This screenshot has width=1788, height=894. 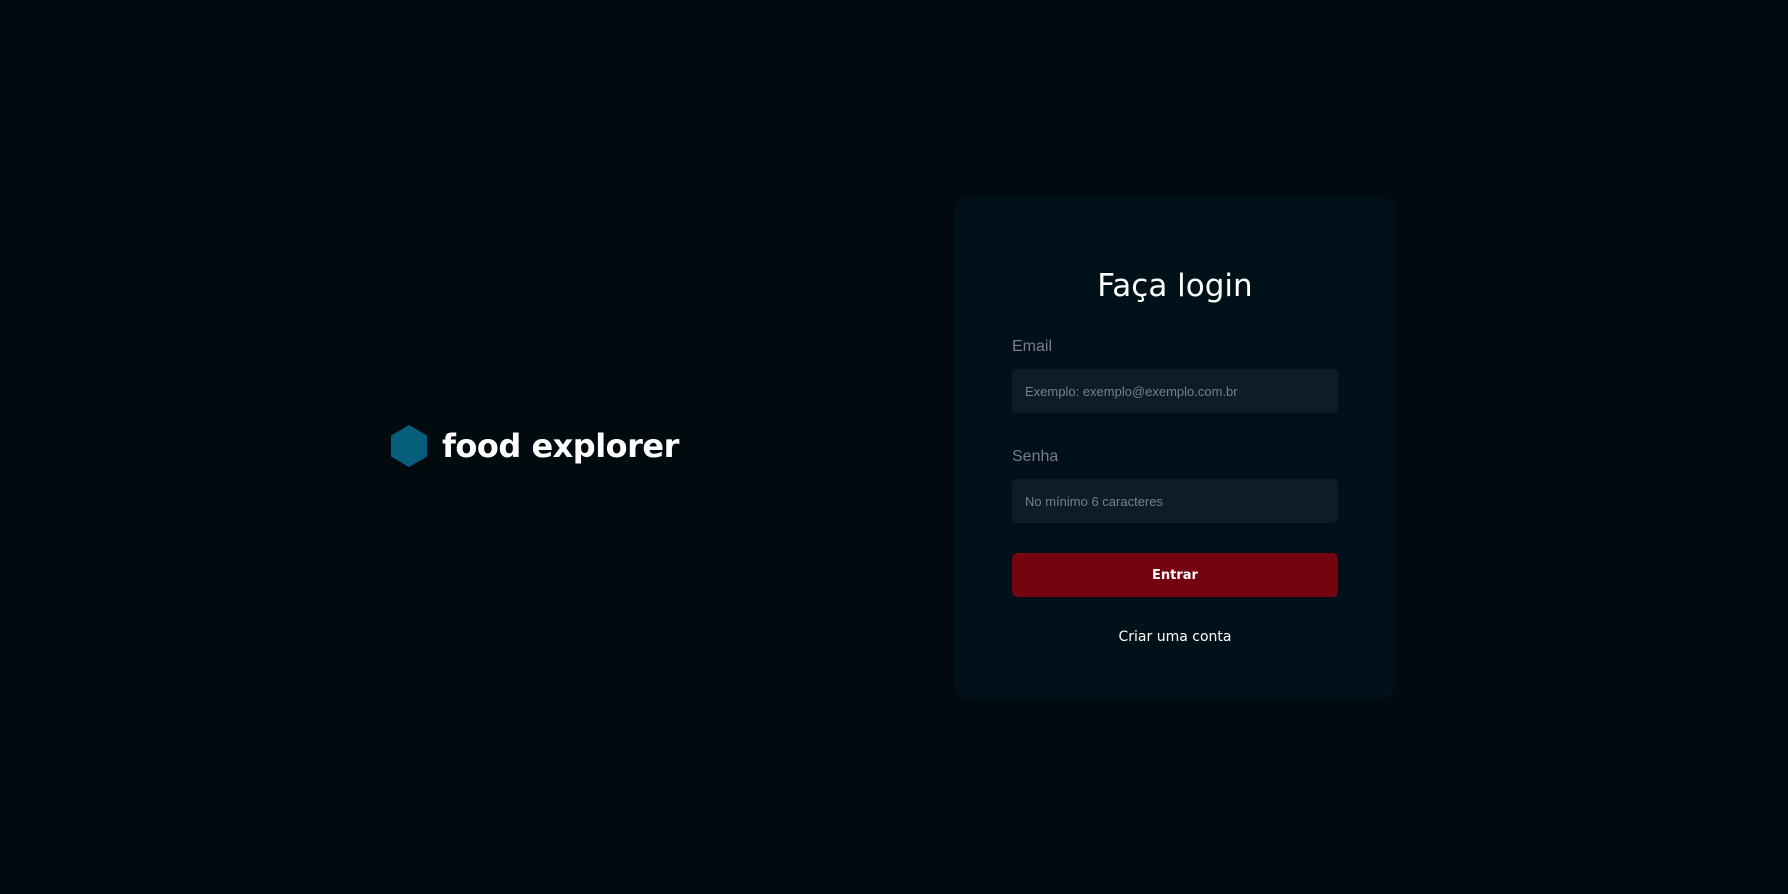 What do you see at coordinates (1175, 637) in the screenshot?
I see `create-account-link: Criar uma conta` at bounding box center [1175, 637].